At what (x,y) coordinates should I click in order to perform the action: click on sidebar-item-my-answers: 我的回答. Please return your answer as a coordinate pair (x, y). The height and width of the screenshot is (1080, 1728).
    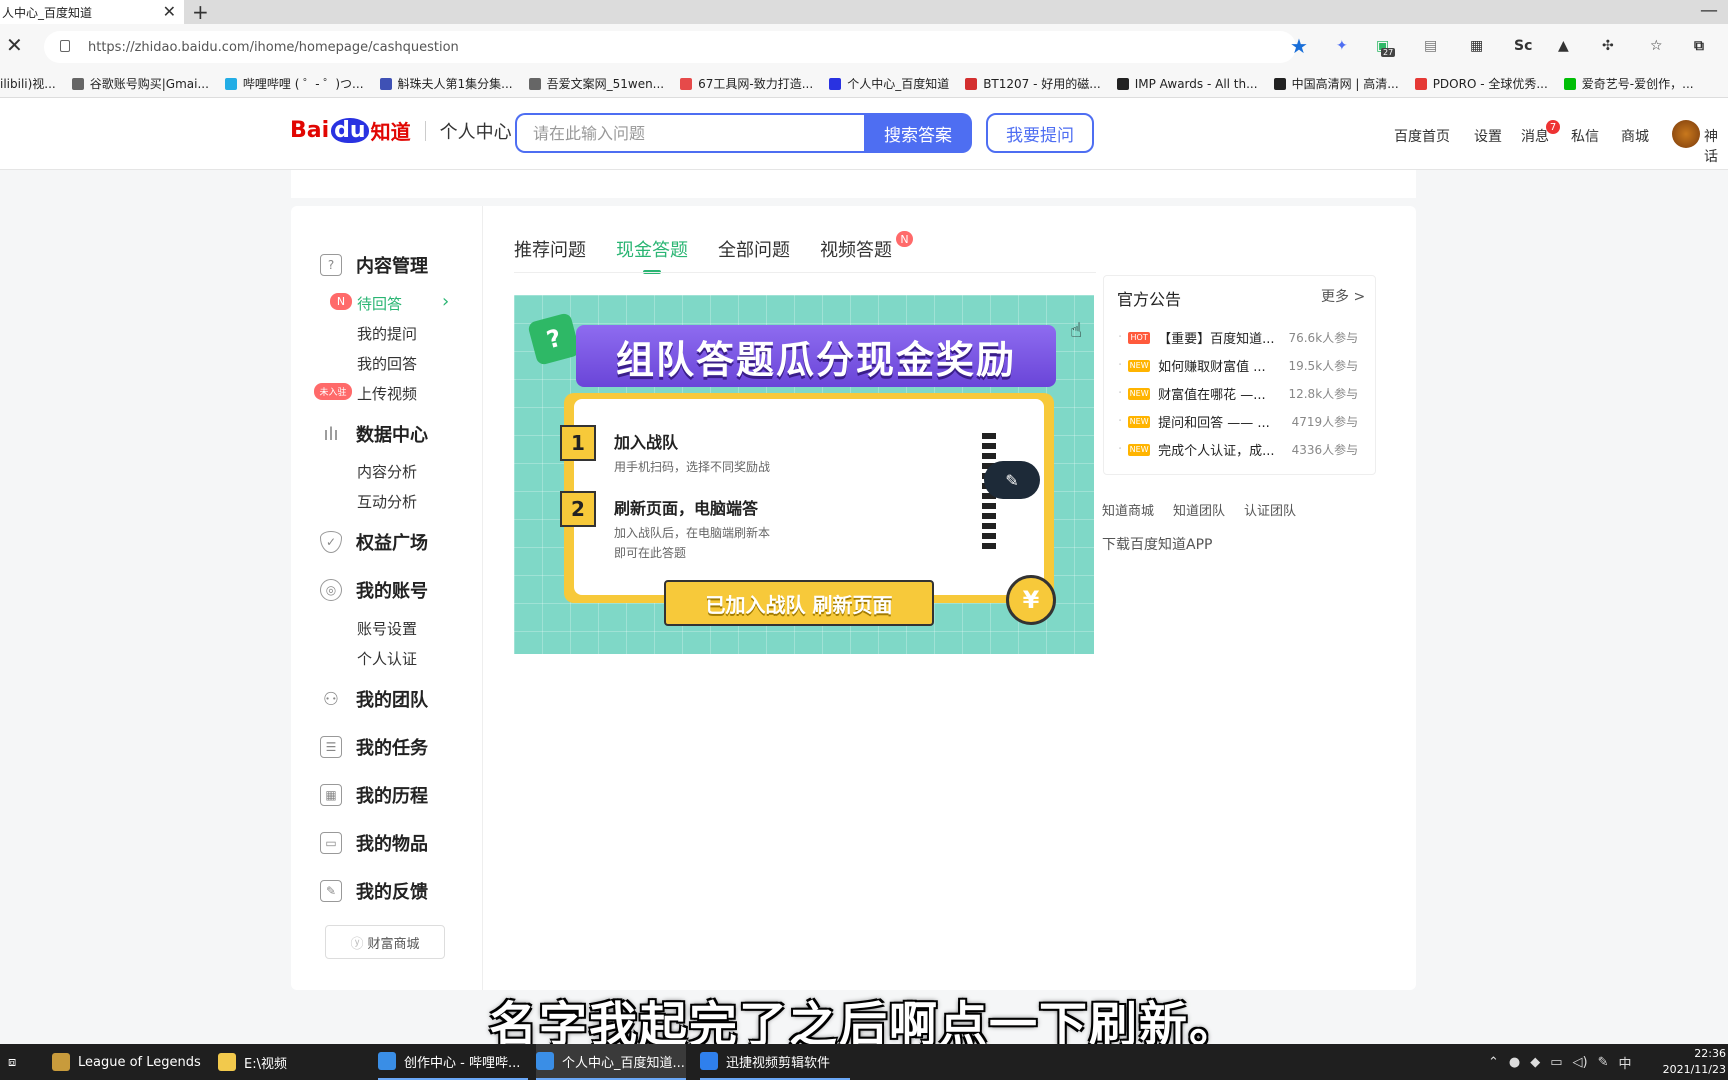
    Looking at the image, I should click on (387, 363).